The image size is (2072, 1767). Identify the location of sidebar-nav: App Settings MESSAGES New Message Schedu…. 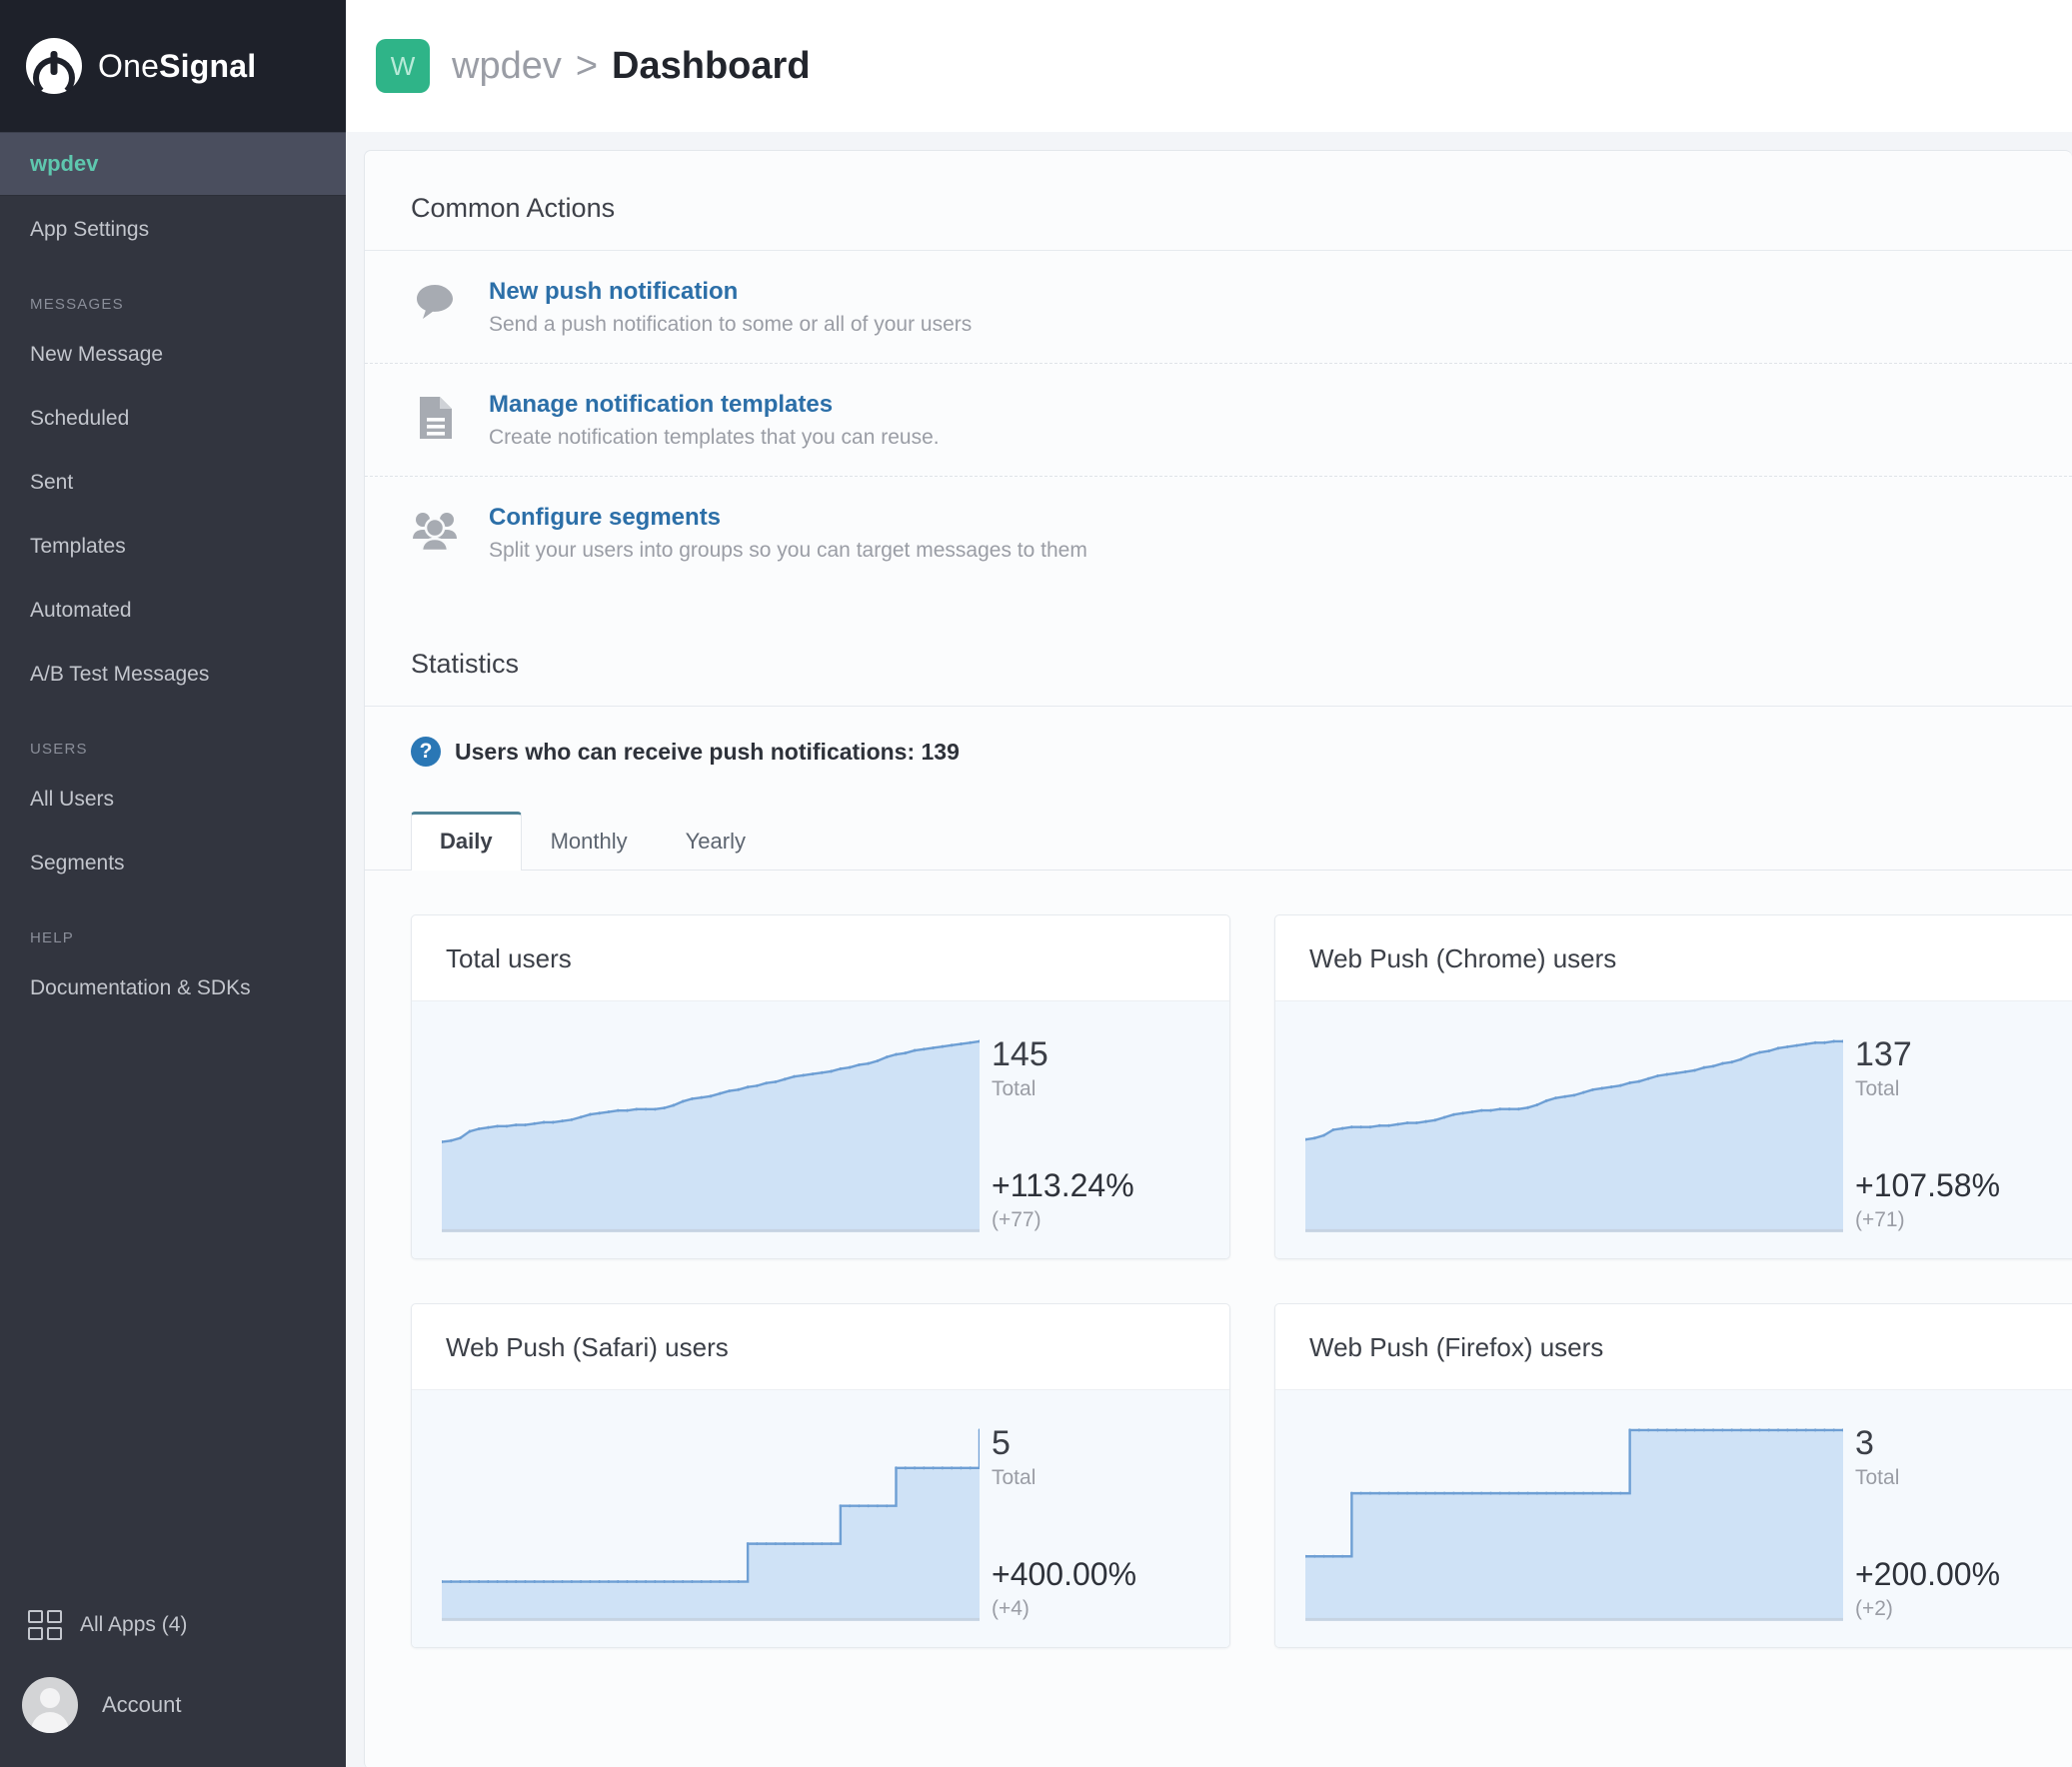
(173, 891).